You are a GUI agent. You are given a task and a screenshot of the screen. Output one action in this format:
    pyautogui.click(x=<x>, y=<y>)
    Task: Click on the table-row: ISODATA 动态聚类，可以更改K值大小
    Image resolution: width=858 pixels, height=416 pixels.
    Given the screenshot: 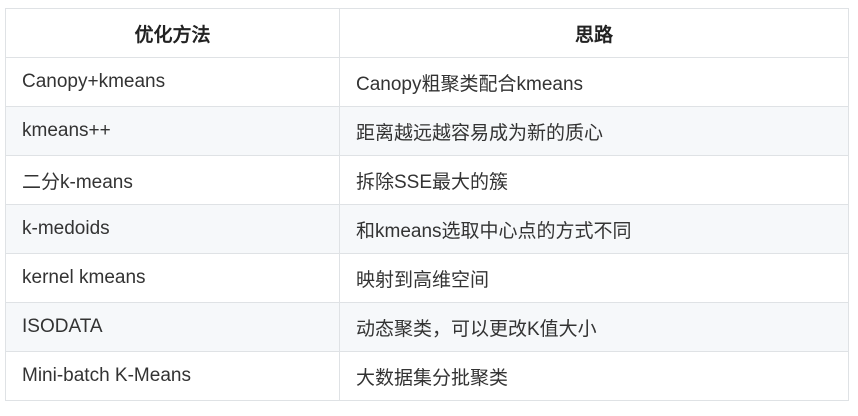 What is the action you would take?
    pyautogui.click(x=427, y=327)
    